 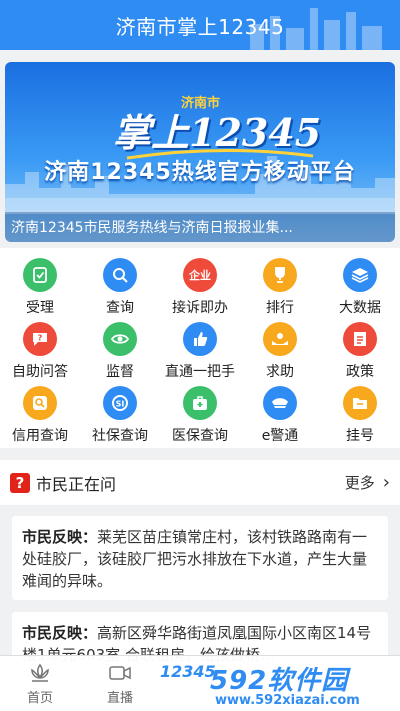 I want to click on grid-item: 求助, so click(x=280, y=350).